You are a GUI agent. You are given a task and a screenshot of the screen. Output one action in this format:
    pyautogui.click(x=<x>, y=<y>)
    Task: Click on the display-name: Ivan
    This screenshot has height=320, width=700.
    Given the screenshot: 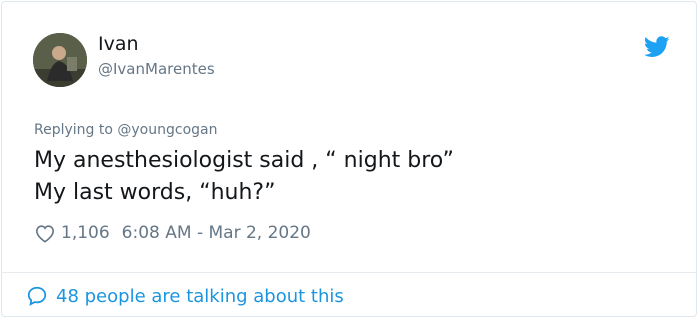 What is the action you would take?
    pyautogui.click(x=118, y=44)
    